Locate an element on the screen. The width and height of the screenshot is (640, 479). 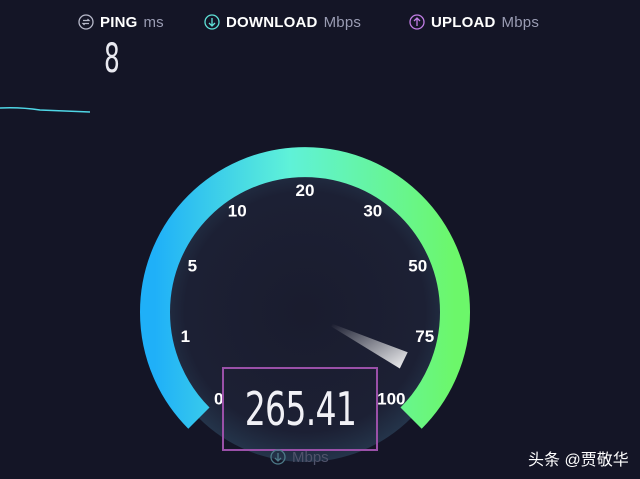
gauge-tick-label: 30 is located at coordinates (372, 211).